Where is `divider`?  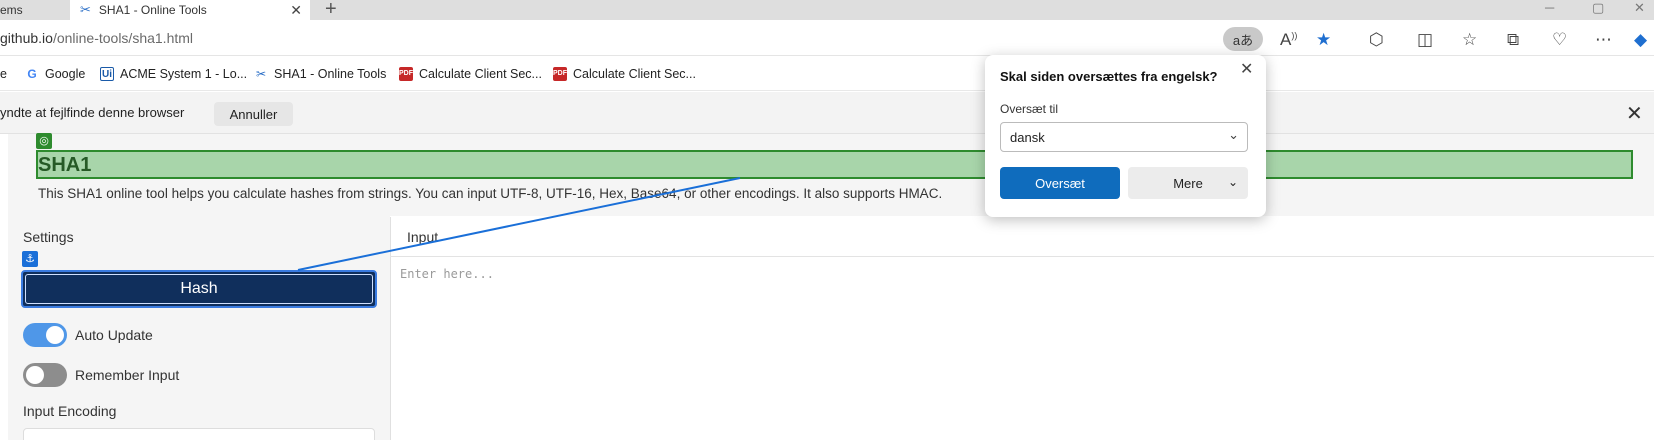 divider is located at coordinates (1022, 256).